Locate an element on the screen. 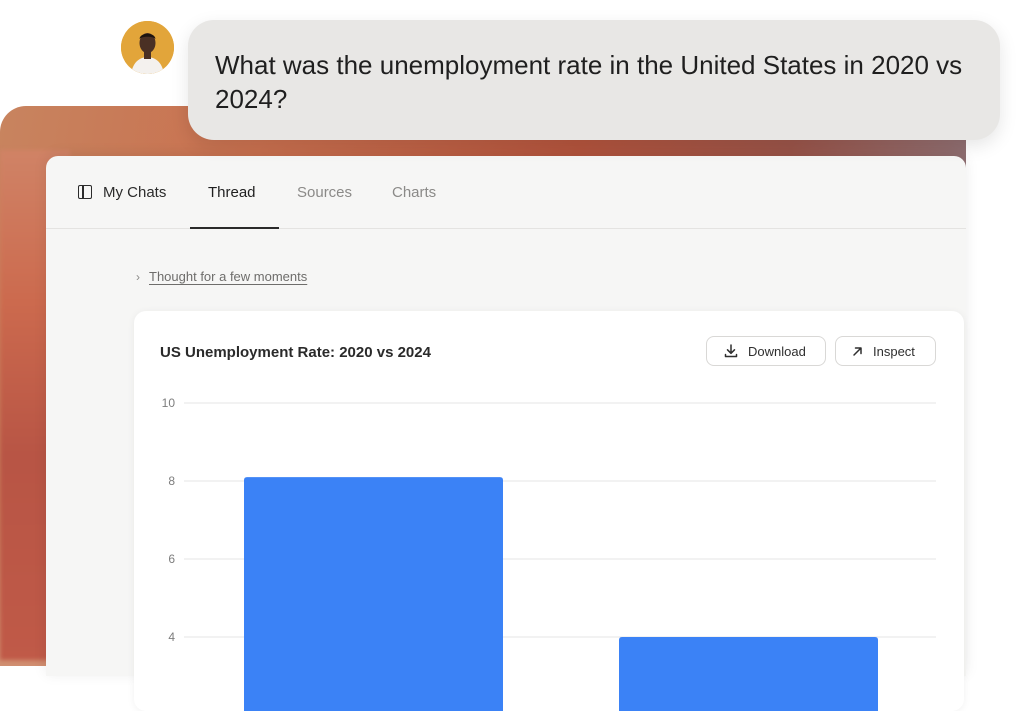  y-tick-label: 10 is located at coordinates (169, 403).